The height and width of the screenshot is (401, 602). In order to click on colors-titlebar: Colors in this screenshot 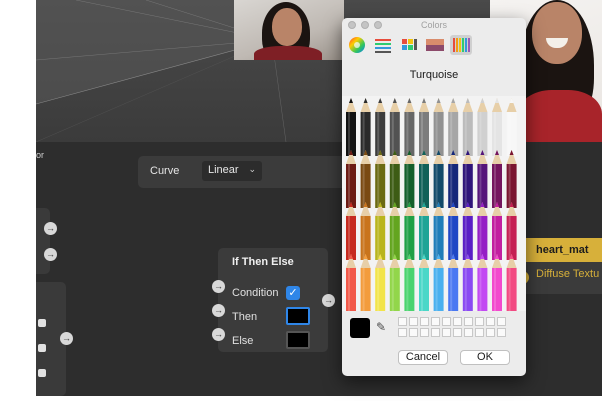, I will do `click(434, 25)`.